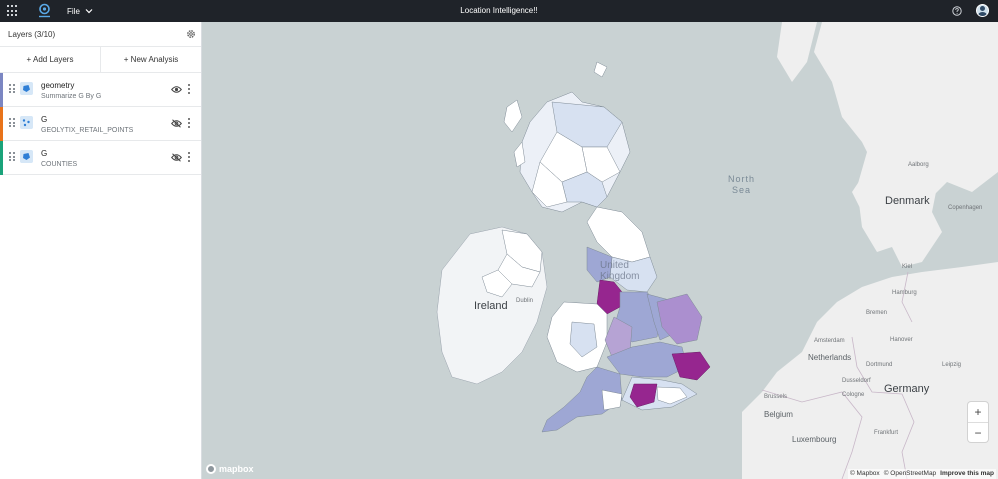 Image resolution: width=998 pixels, height=479 pixels. What do you see at coordinates (150, 59) in the screenshot?
I see `new-analysis-button: + New Analysis` at bounding box center [150, 59].